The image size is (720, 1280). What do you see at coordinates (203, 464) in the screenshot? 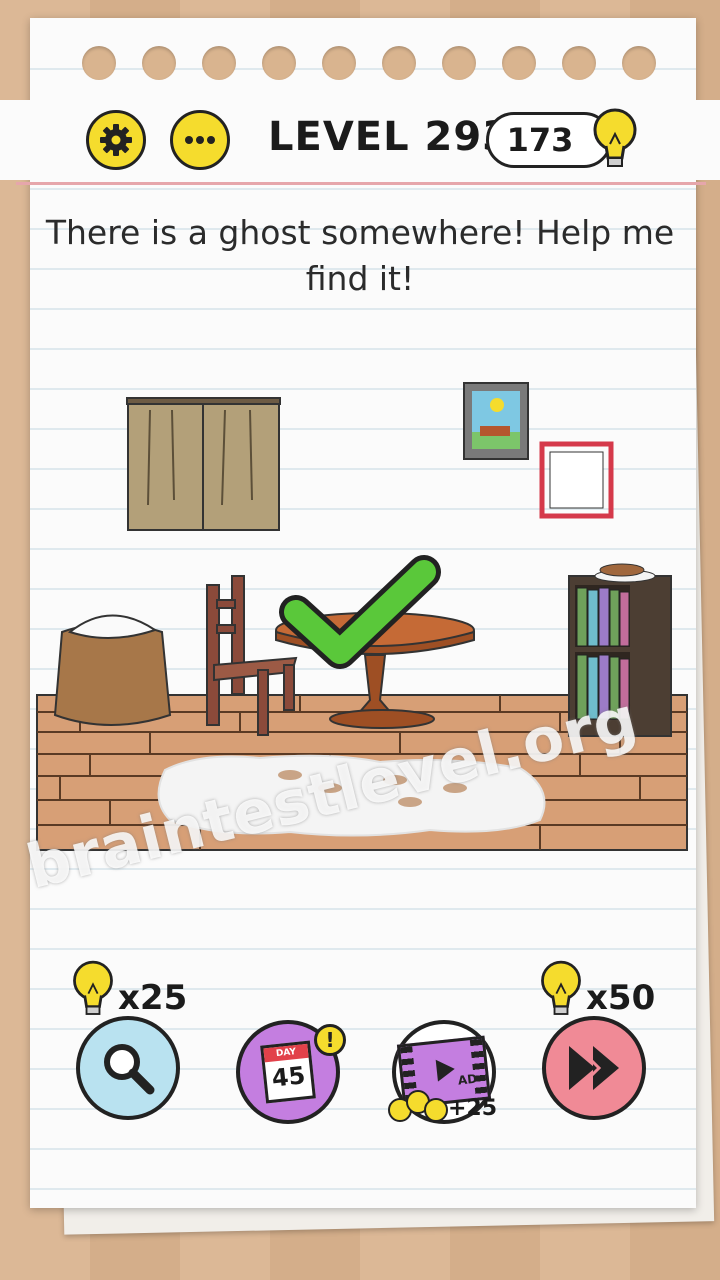
I see `curtain` at bounding box center [203, 464].